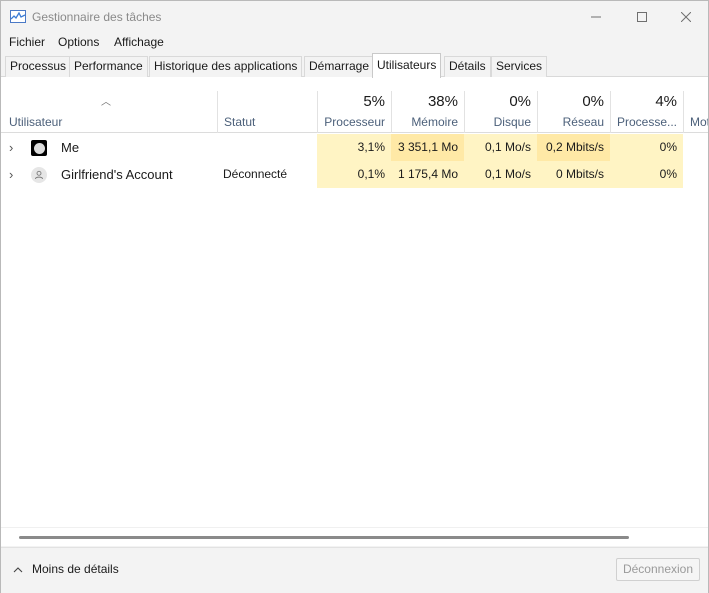  What do you see at coordinates (427, 174) in the screenshot?
I see `memory-value: 1 175,4 Mo` at bounding box center [427, 174].